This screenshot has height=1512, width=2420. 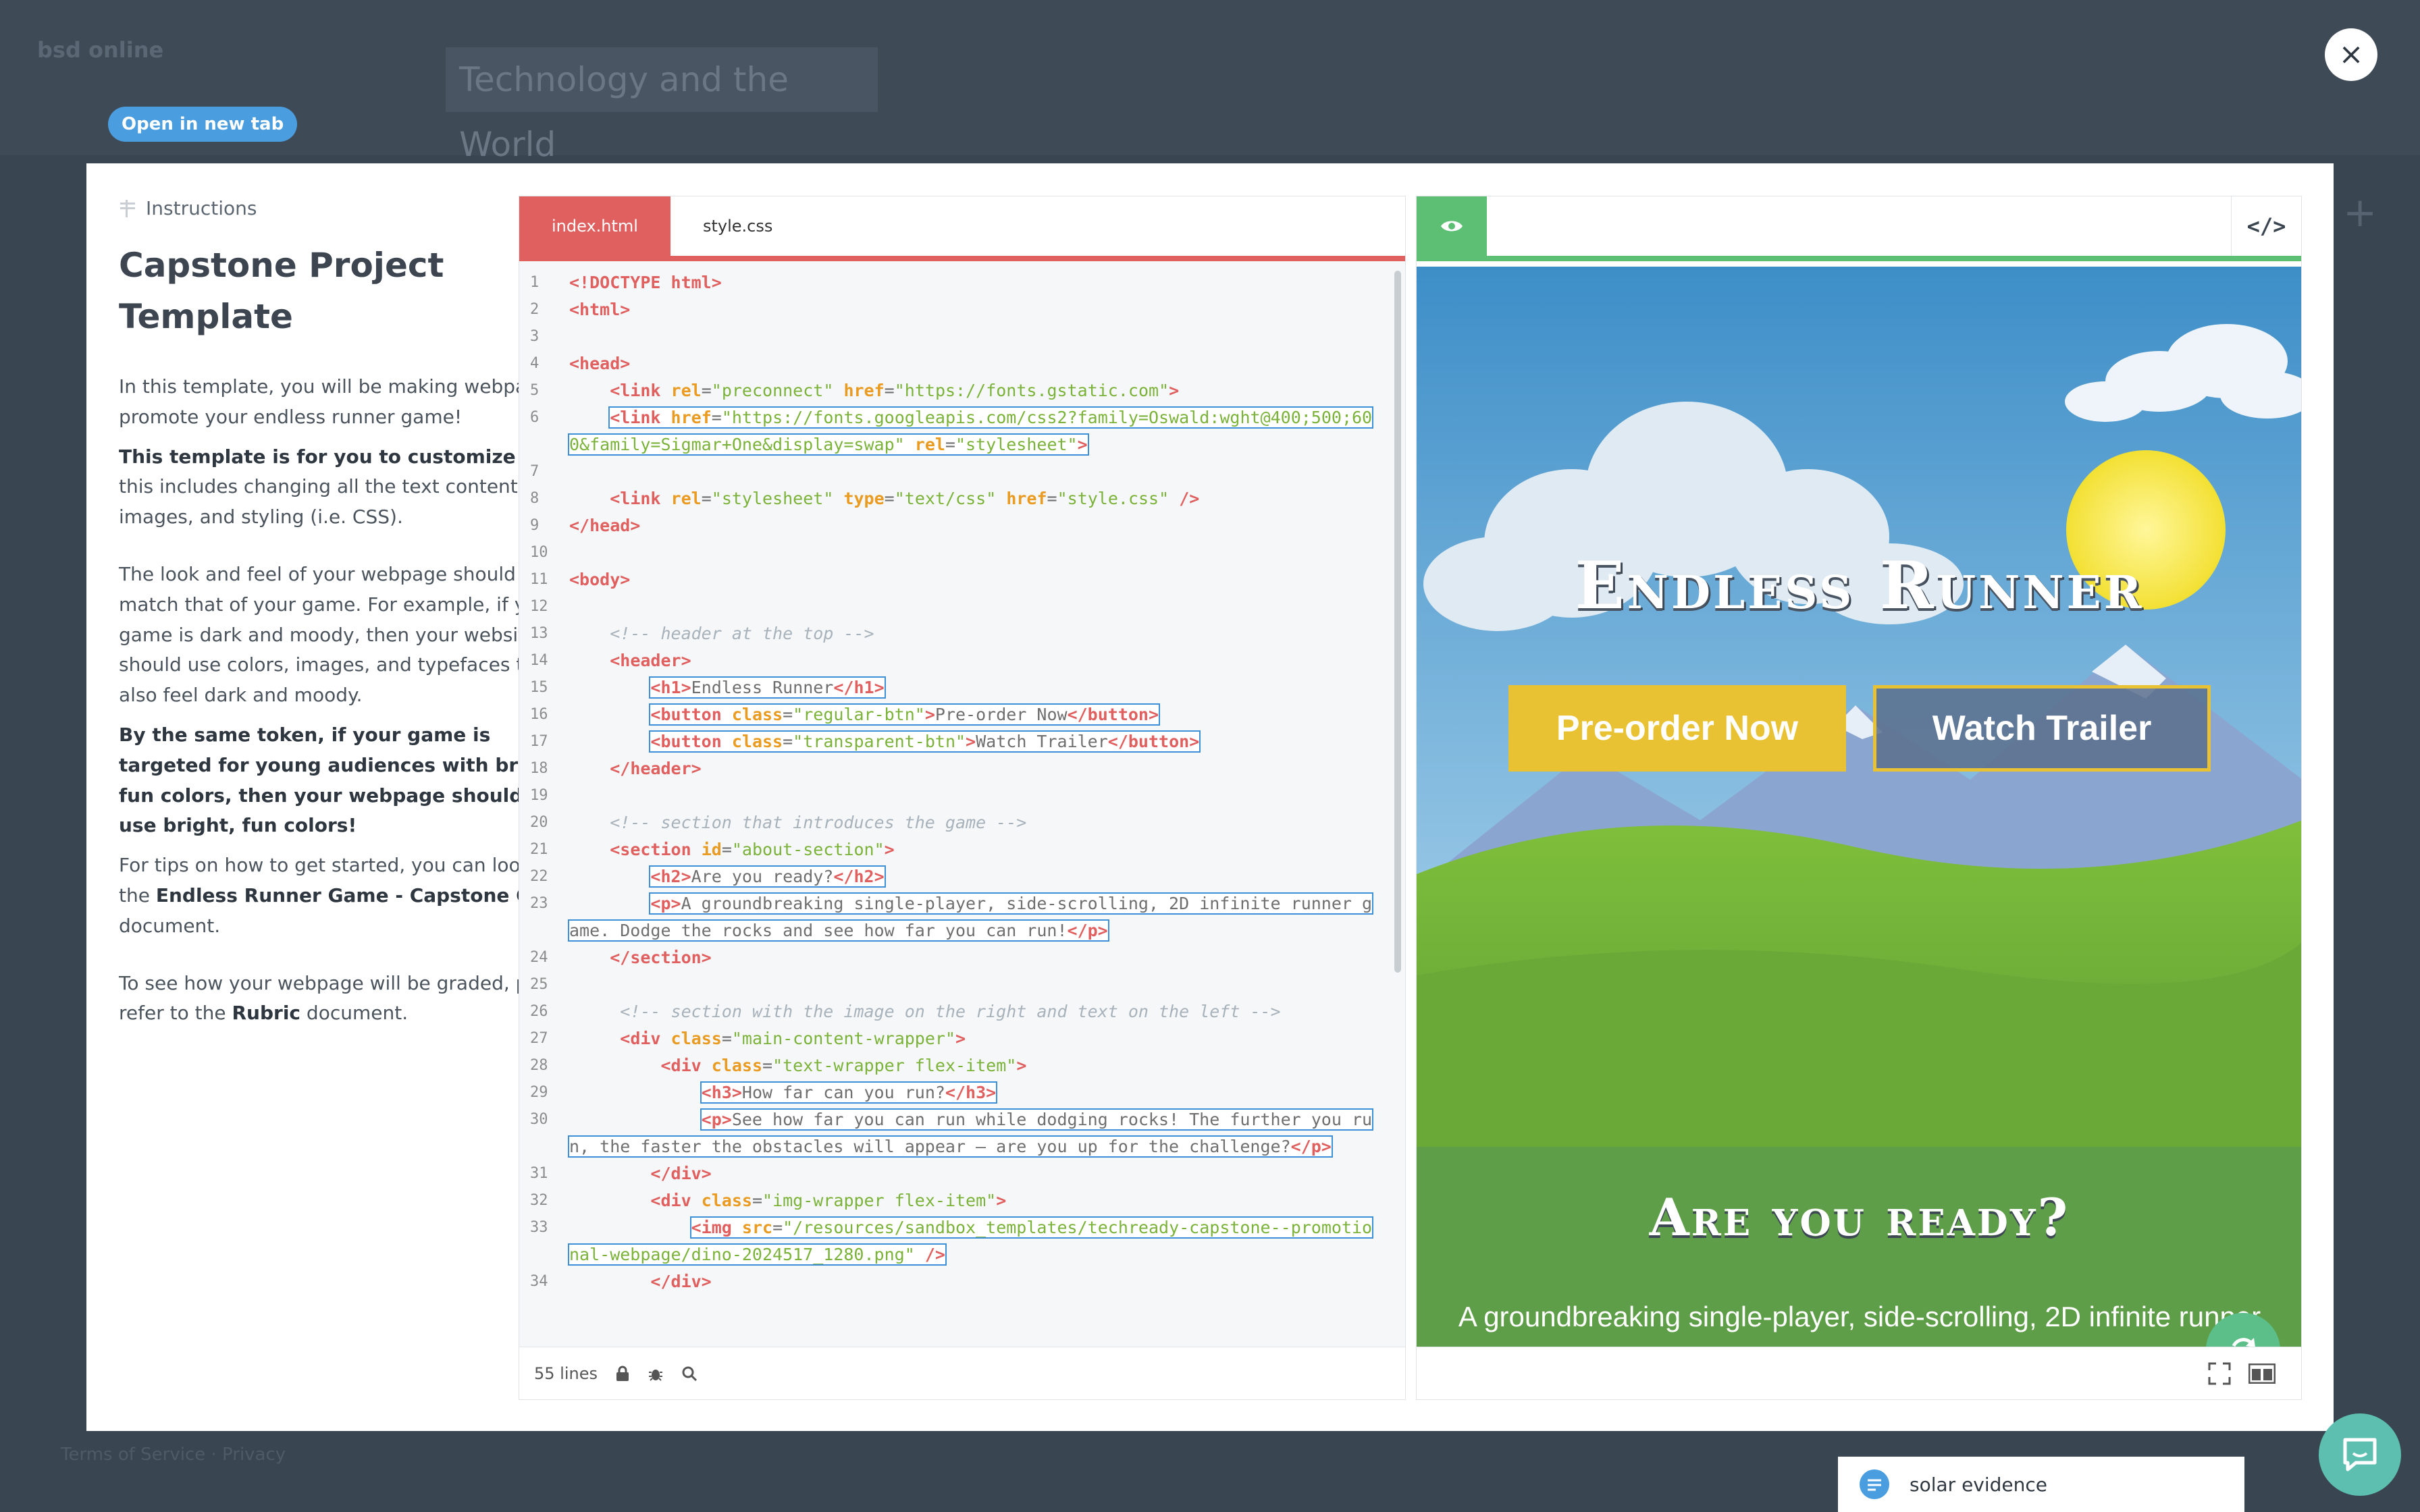 I want to click on code-line: 7, so click(x=535, y=471).